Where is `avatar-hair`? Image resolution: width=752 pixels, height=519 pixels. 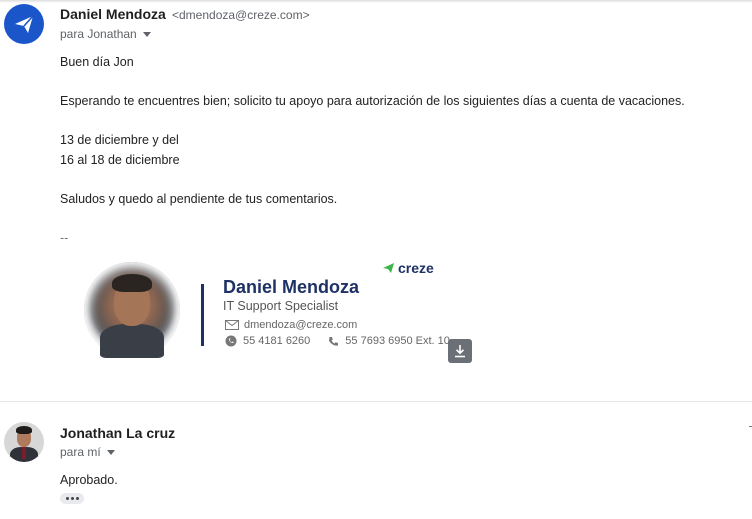 avatar-hair is located at coordinates (24, 430).